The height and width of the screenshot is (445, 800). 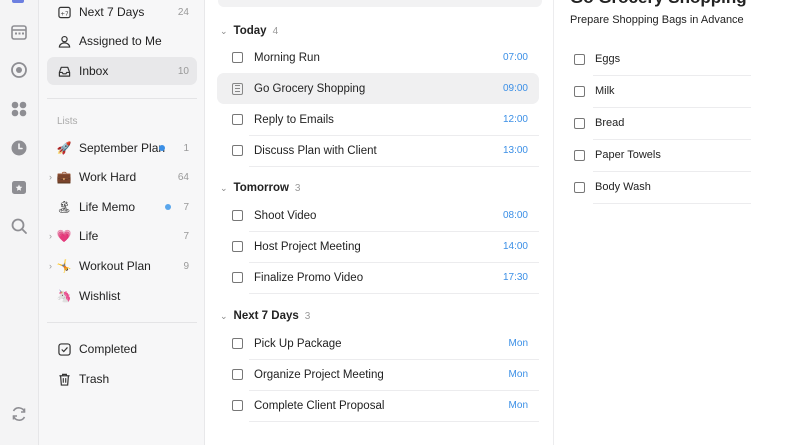 I want to click on task-row: Finalize Promo Video 17:30, so click(x=378, y=277).